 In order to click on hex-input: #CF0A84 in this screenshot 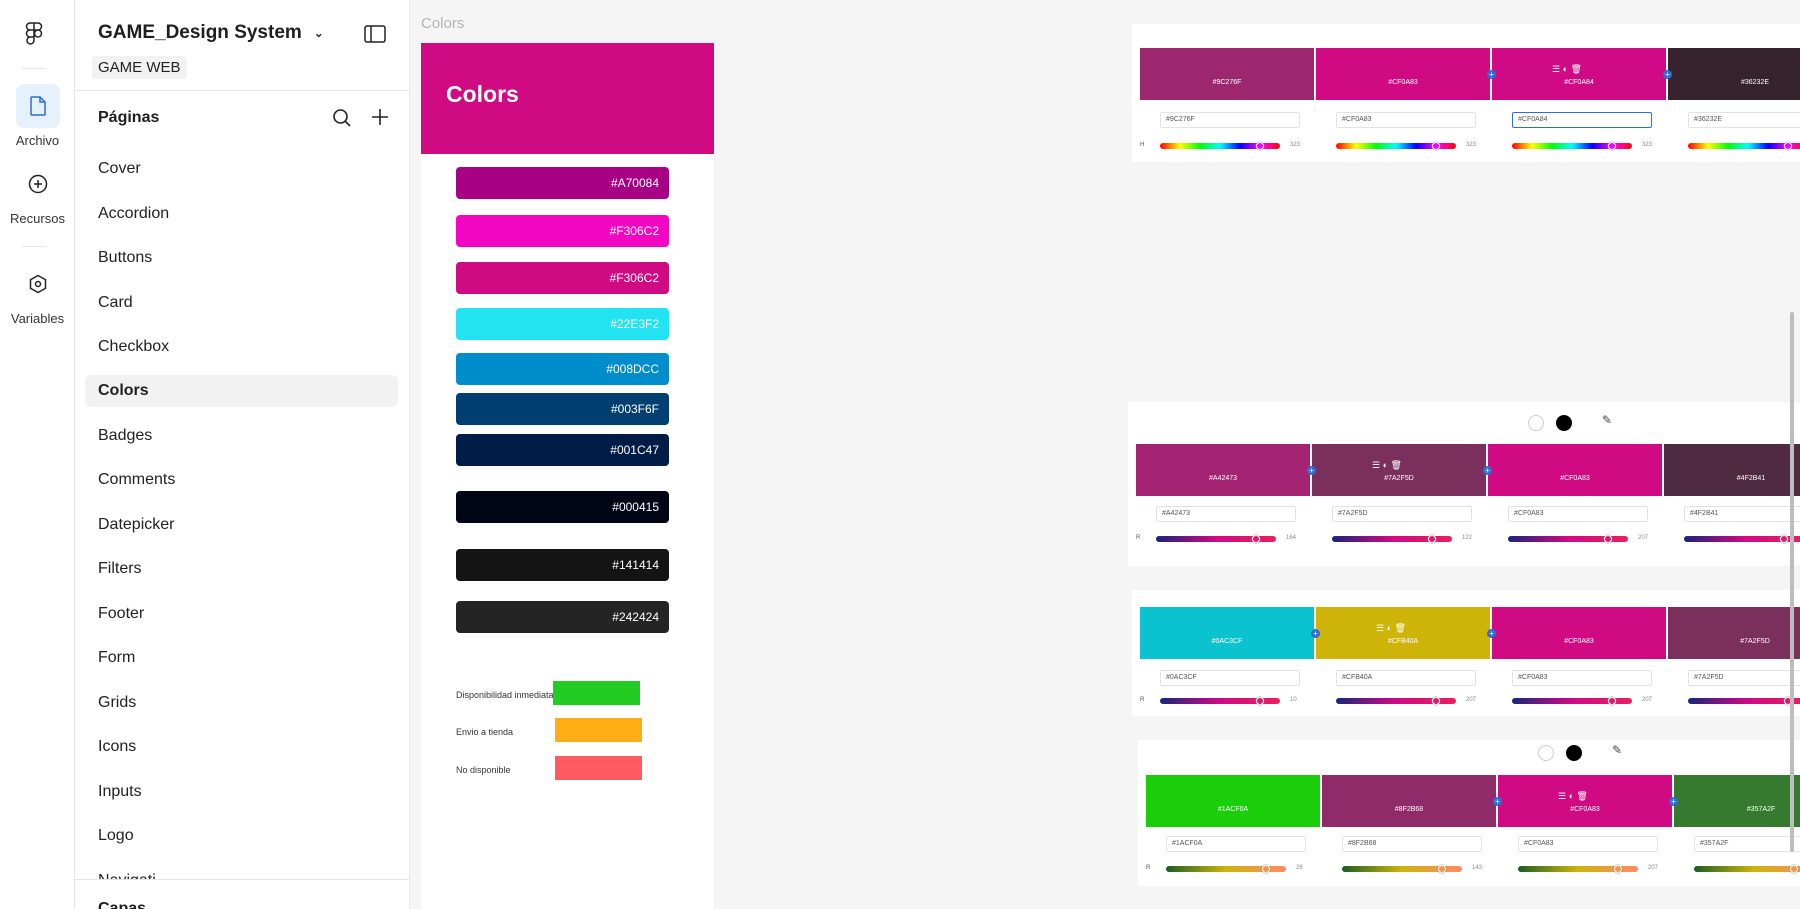, I will do `click(1582, 120)`.